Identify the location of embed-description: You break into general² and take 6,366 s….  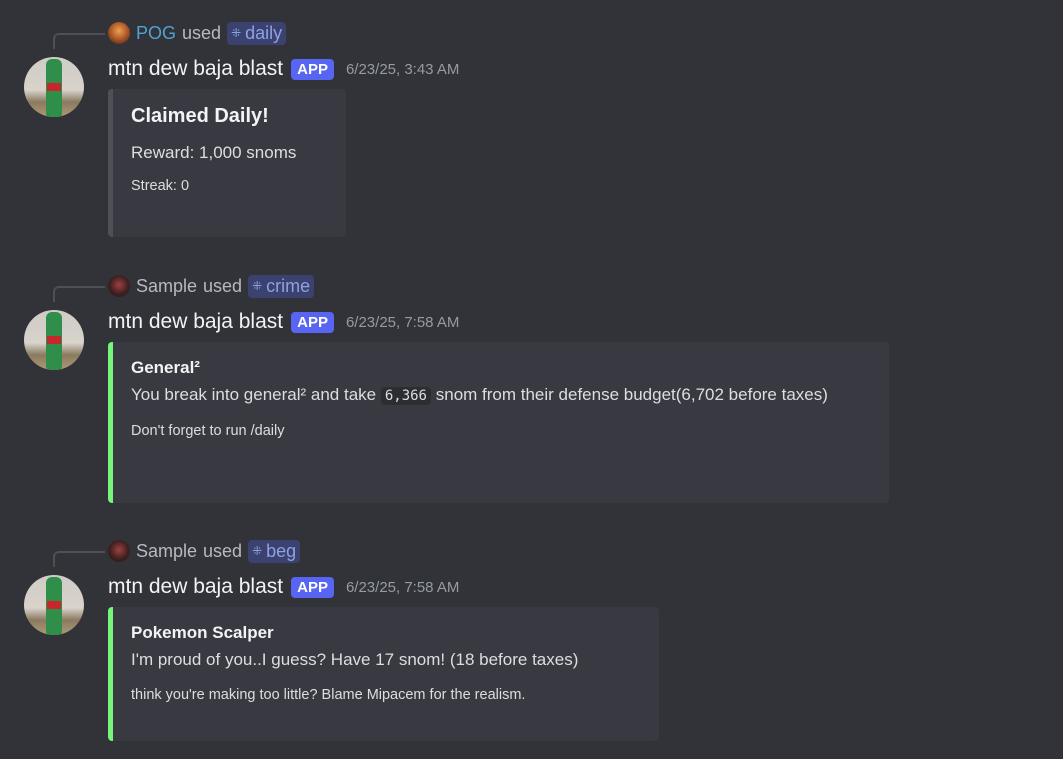
(479, 395).